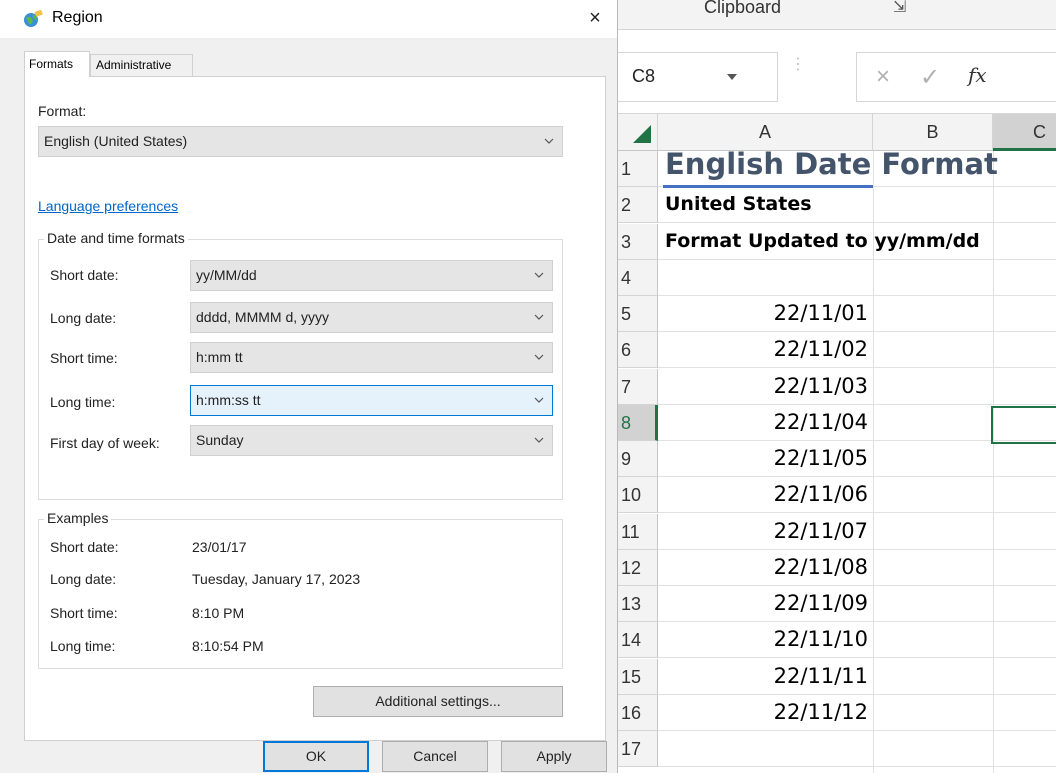  Describe the element at coordinates (276, 579) in the screenshot. I see `example-long-date-value: Tuesday, January 17, 2023` at that location.